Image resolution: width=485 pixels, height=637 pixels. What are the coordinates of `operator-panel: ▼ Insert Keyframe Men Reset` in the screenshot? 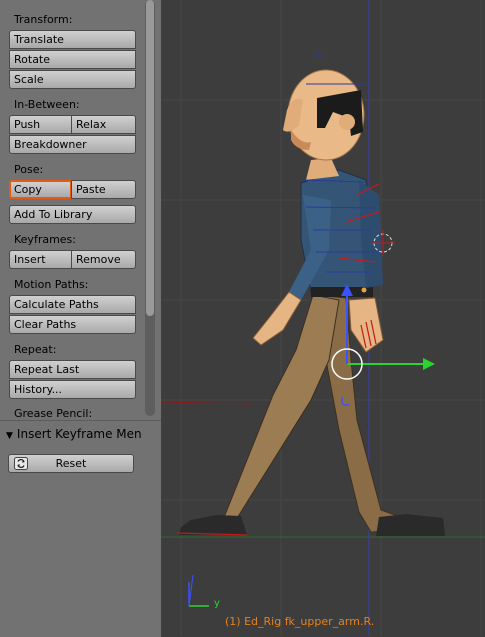 It's located at (80, 528).